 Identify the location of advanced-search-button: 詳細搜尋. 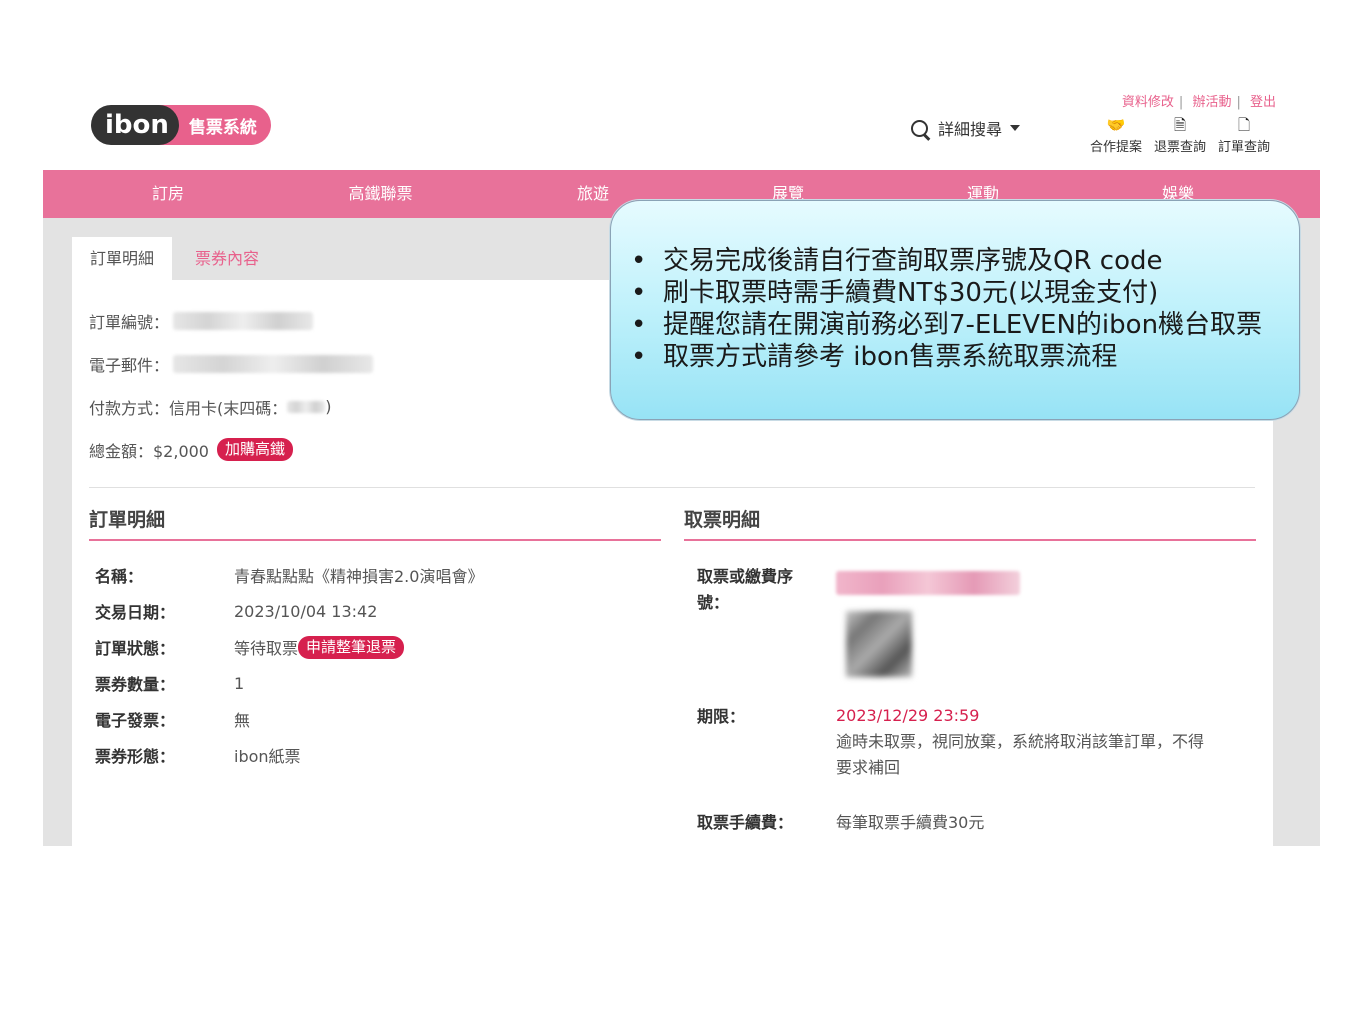
(966, 128).